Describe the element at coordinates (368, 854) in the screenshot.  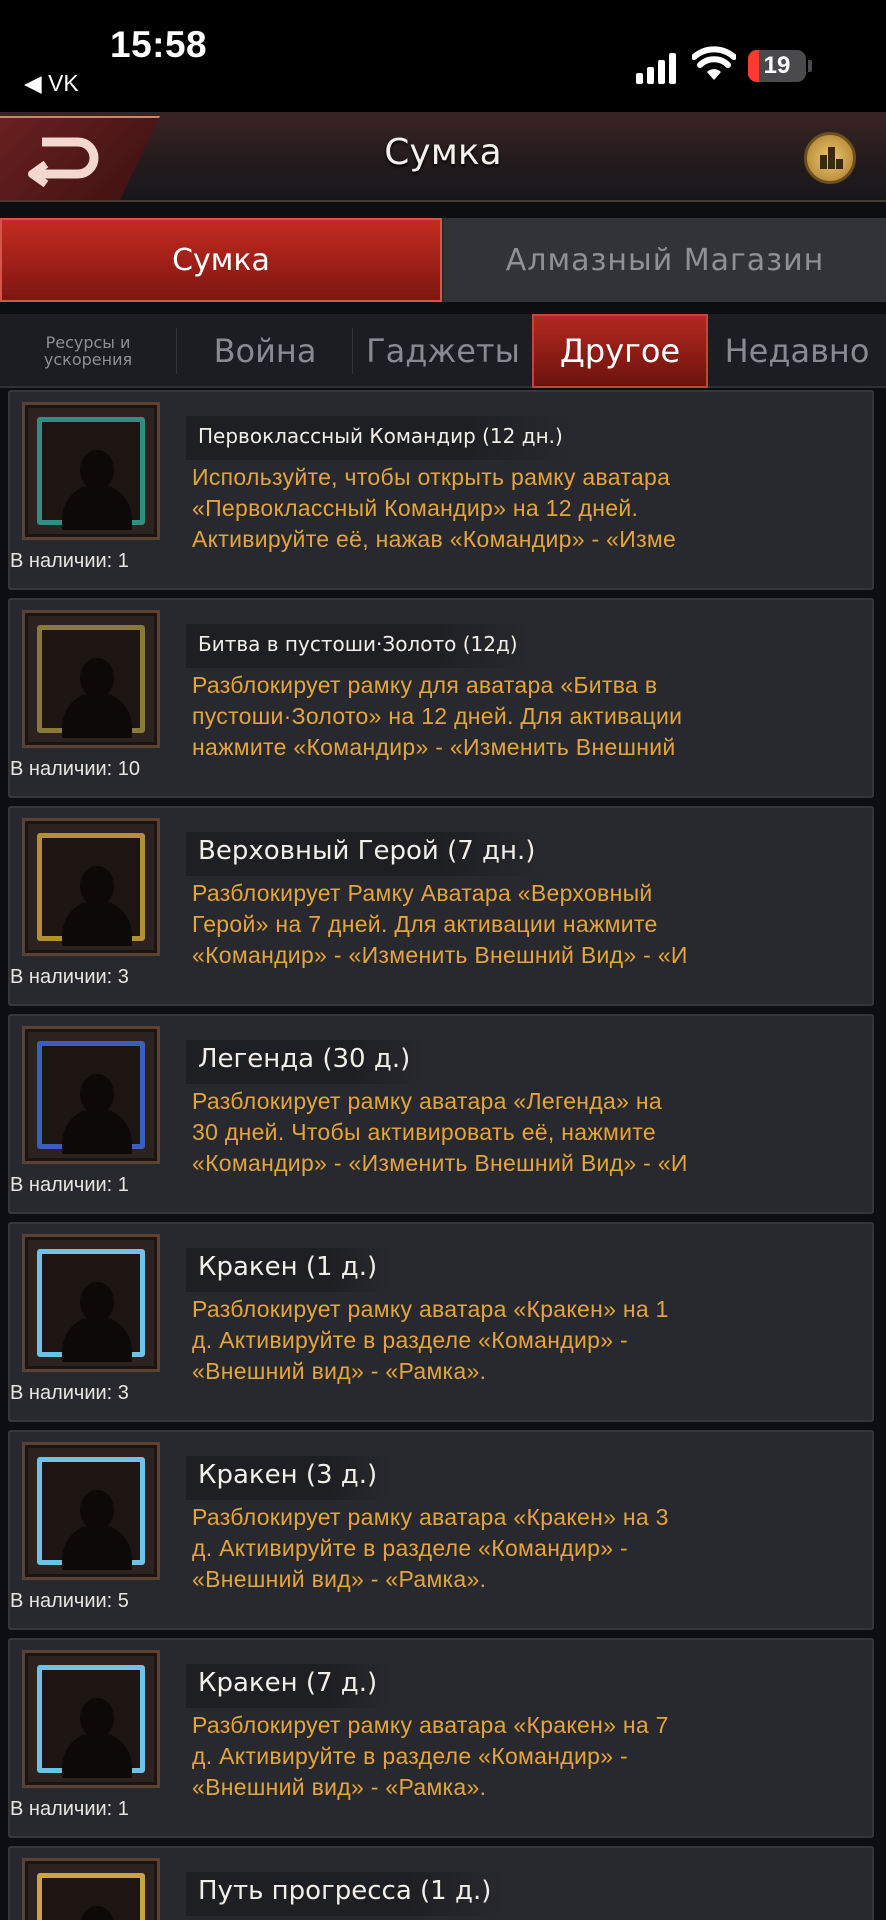
I see `item-name: Верховный Герой (7 дн.)` at that location.